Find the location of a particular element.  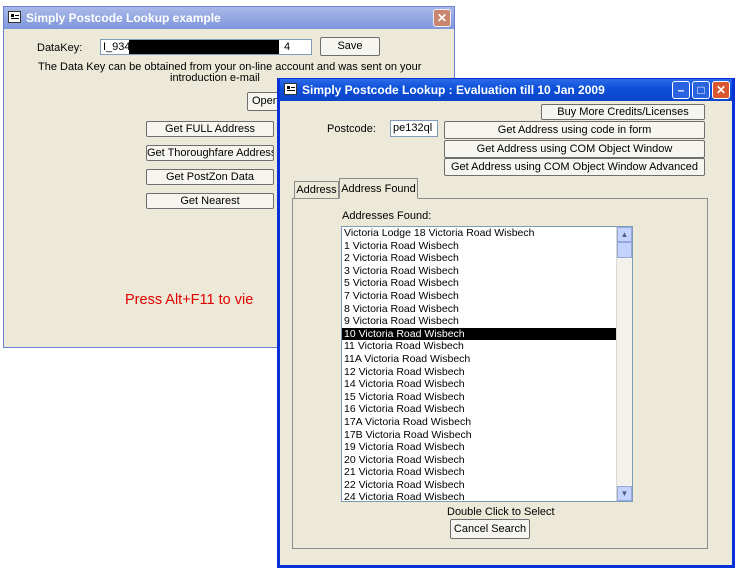

datakey-redaction is located at coordinates (204, 47).